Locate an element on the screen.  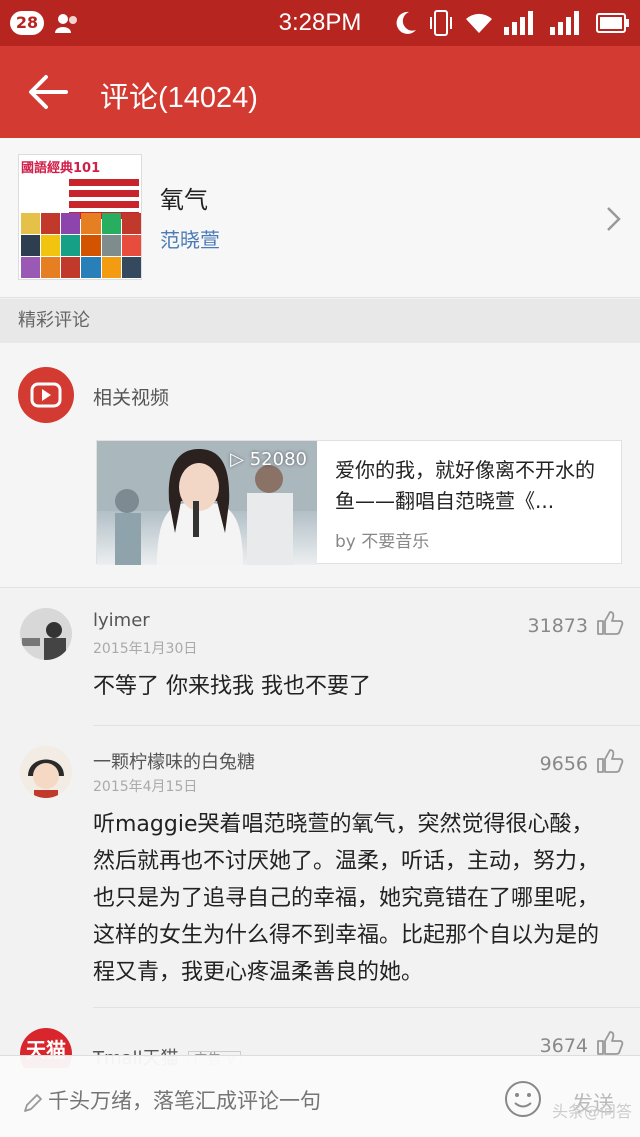
comment-item: lyimer 2015年1月30日 31873 不等了 你来找我 我也不要了 is located at coordinates (320, 657).